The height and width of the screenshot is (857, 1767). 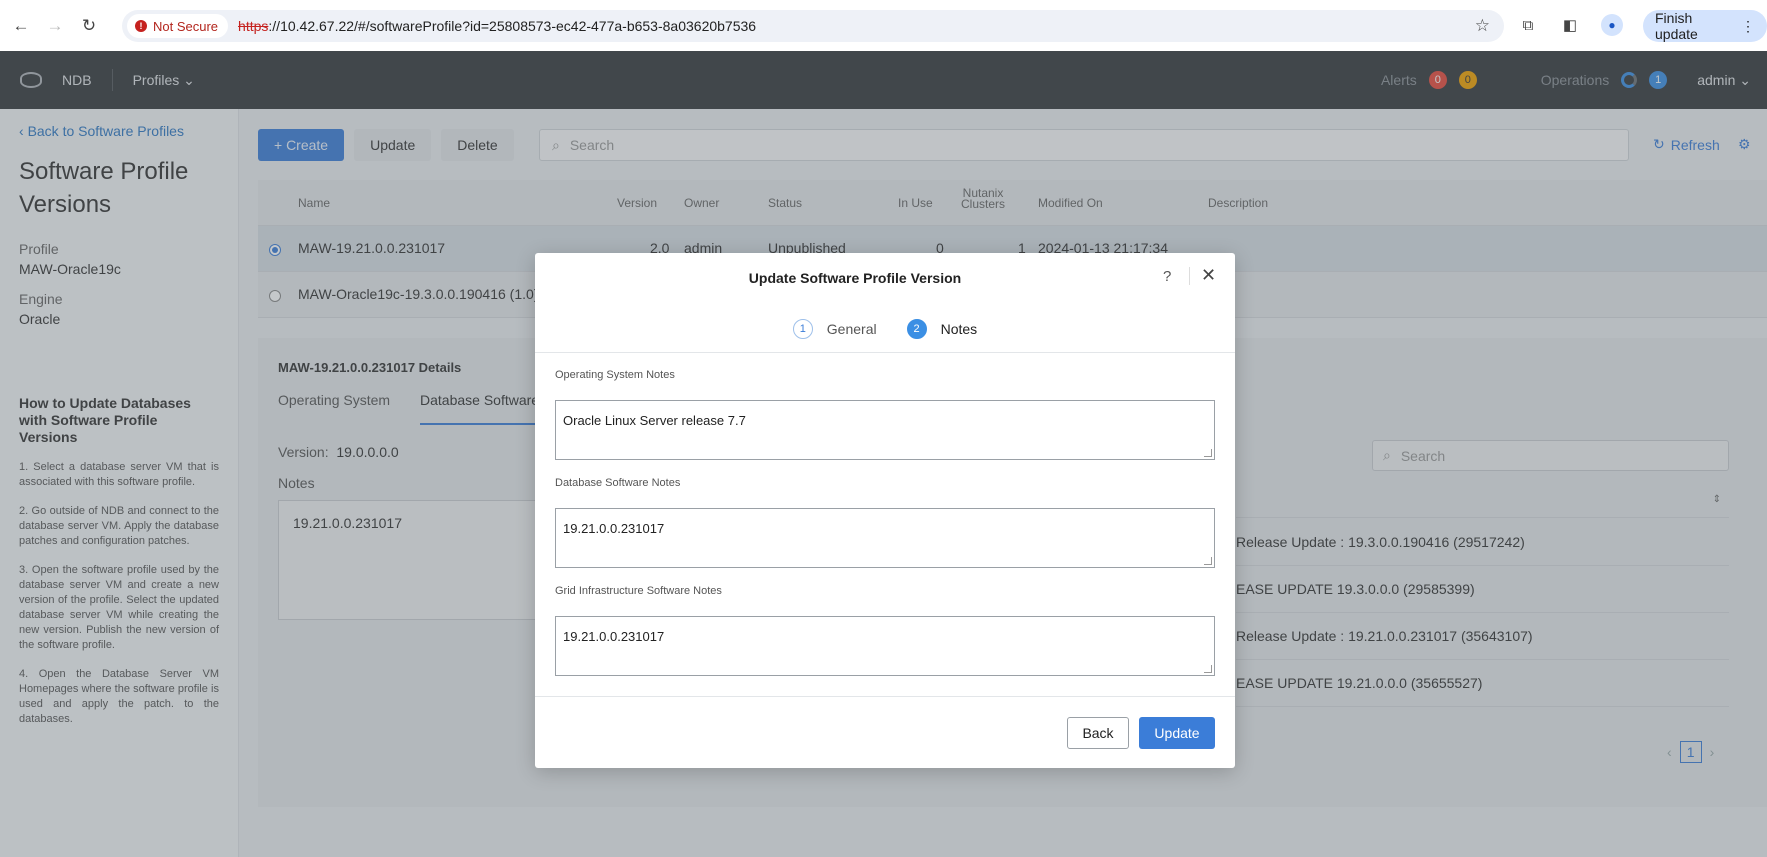 I want to click on grid-notes-label: Grid Infrastructure Software Notes, so click(x=638, y=591).